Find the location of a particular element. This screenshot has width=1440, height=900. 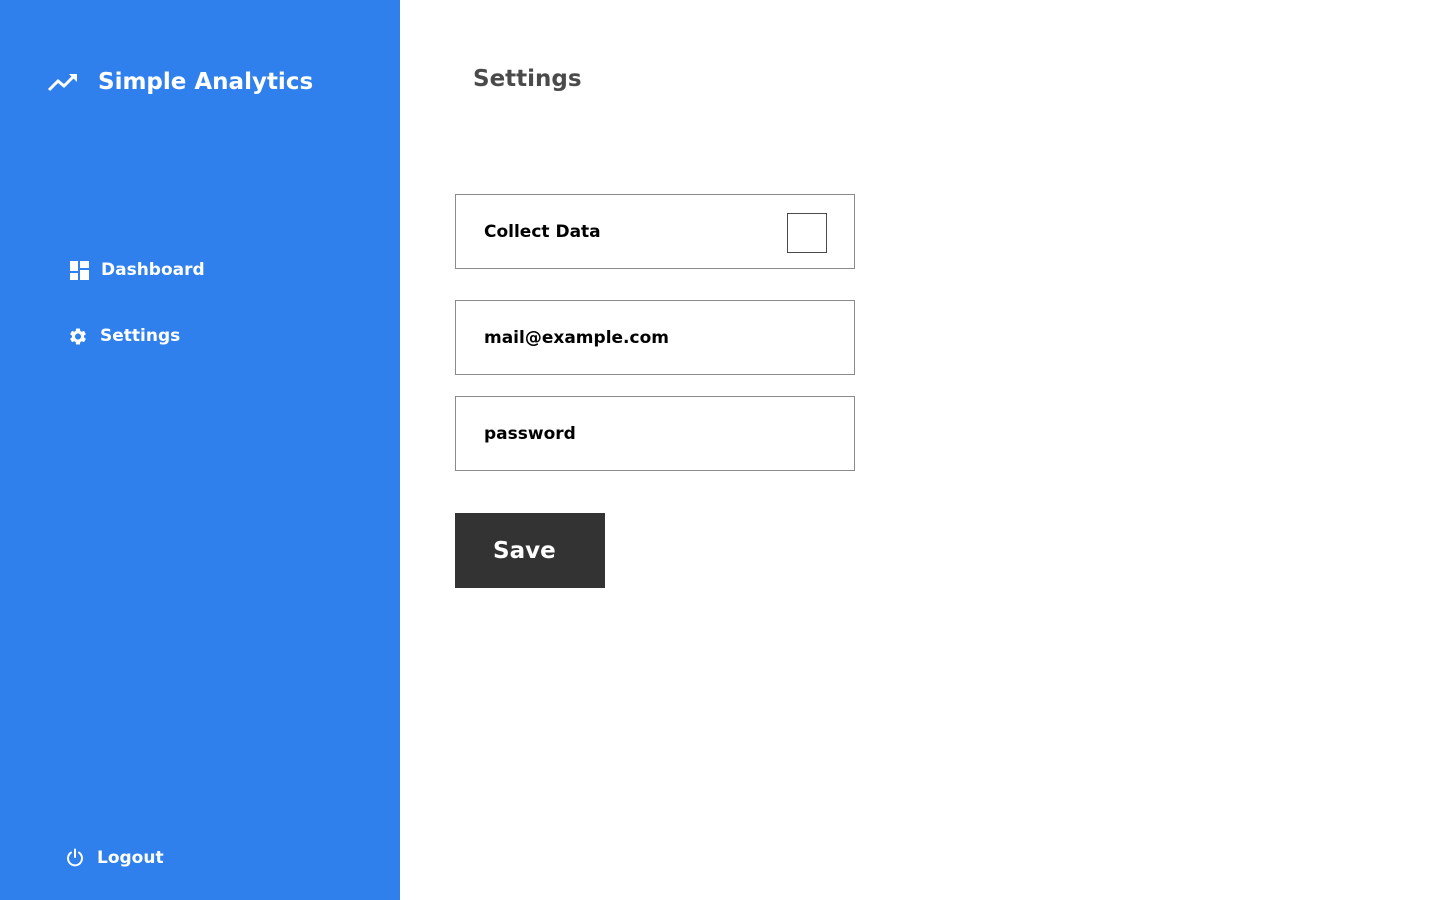

sidebar-item-dashboard: Dashboard is located at coordinates (137, 270).